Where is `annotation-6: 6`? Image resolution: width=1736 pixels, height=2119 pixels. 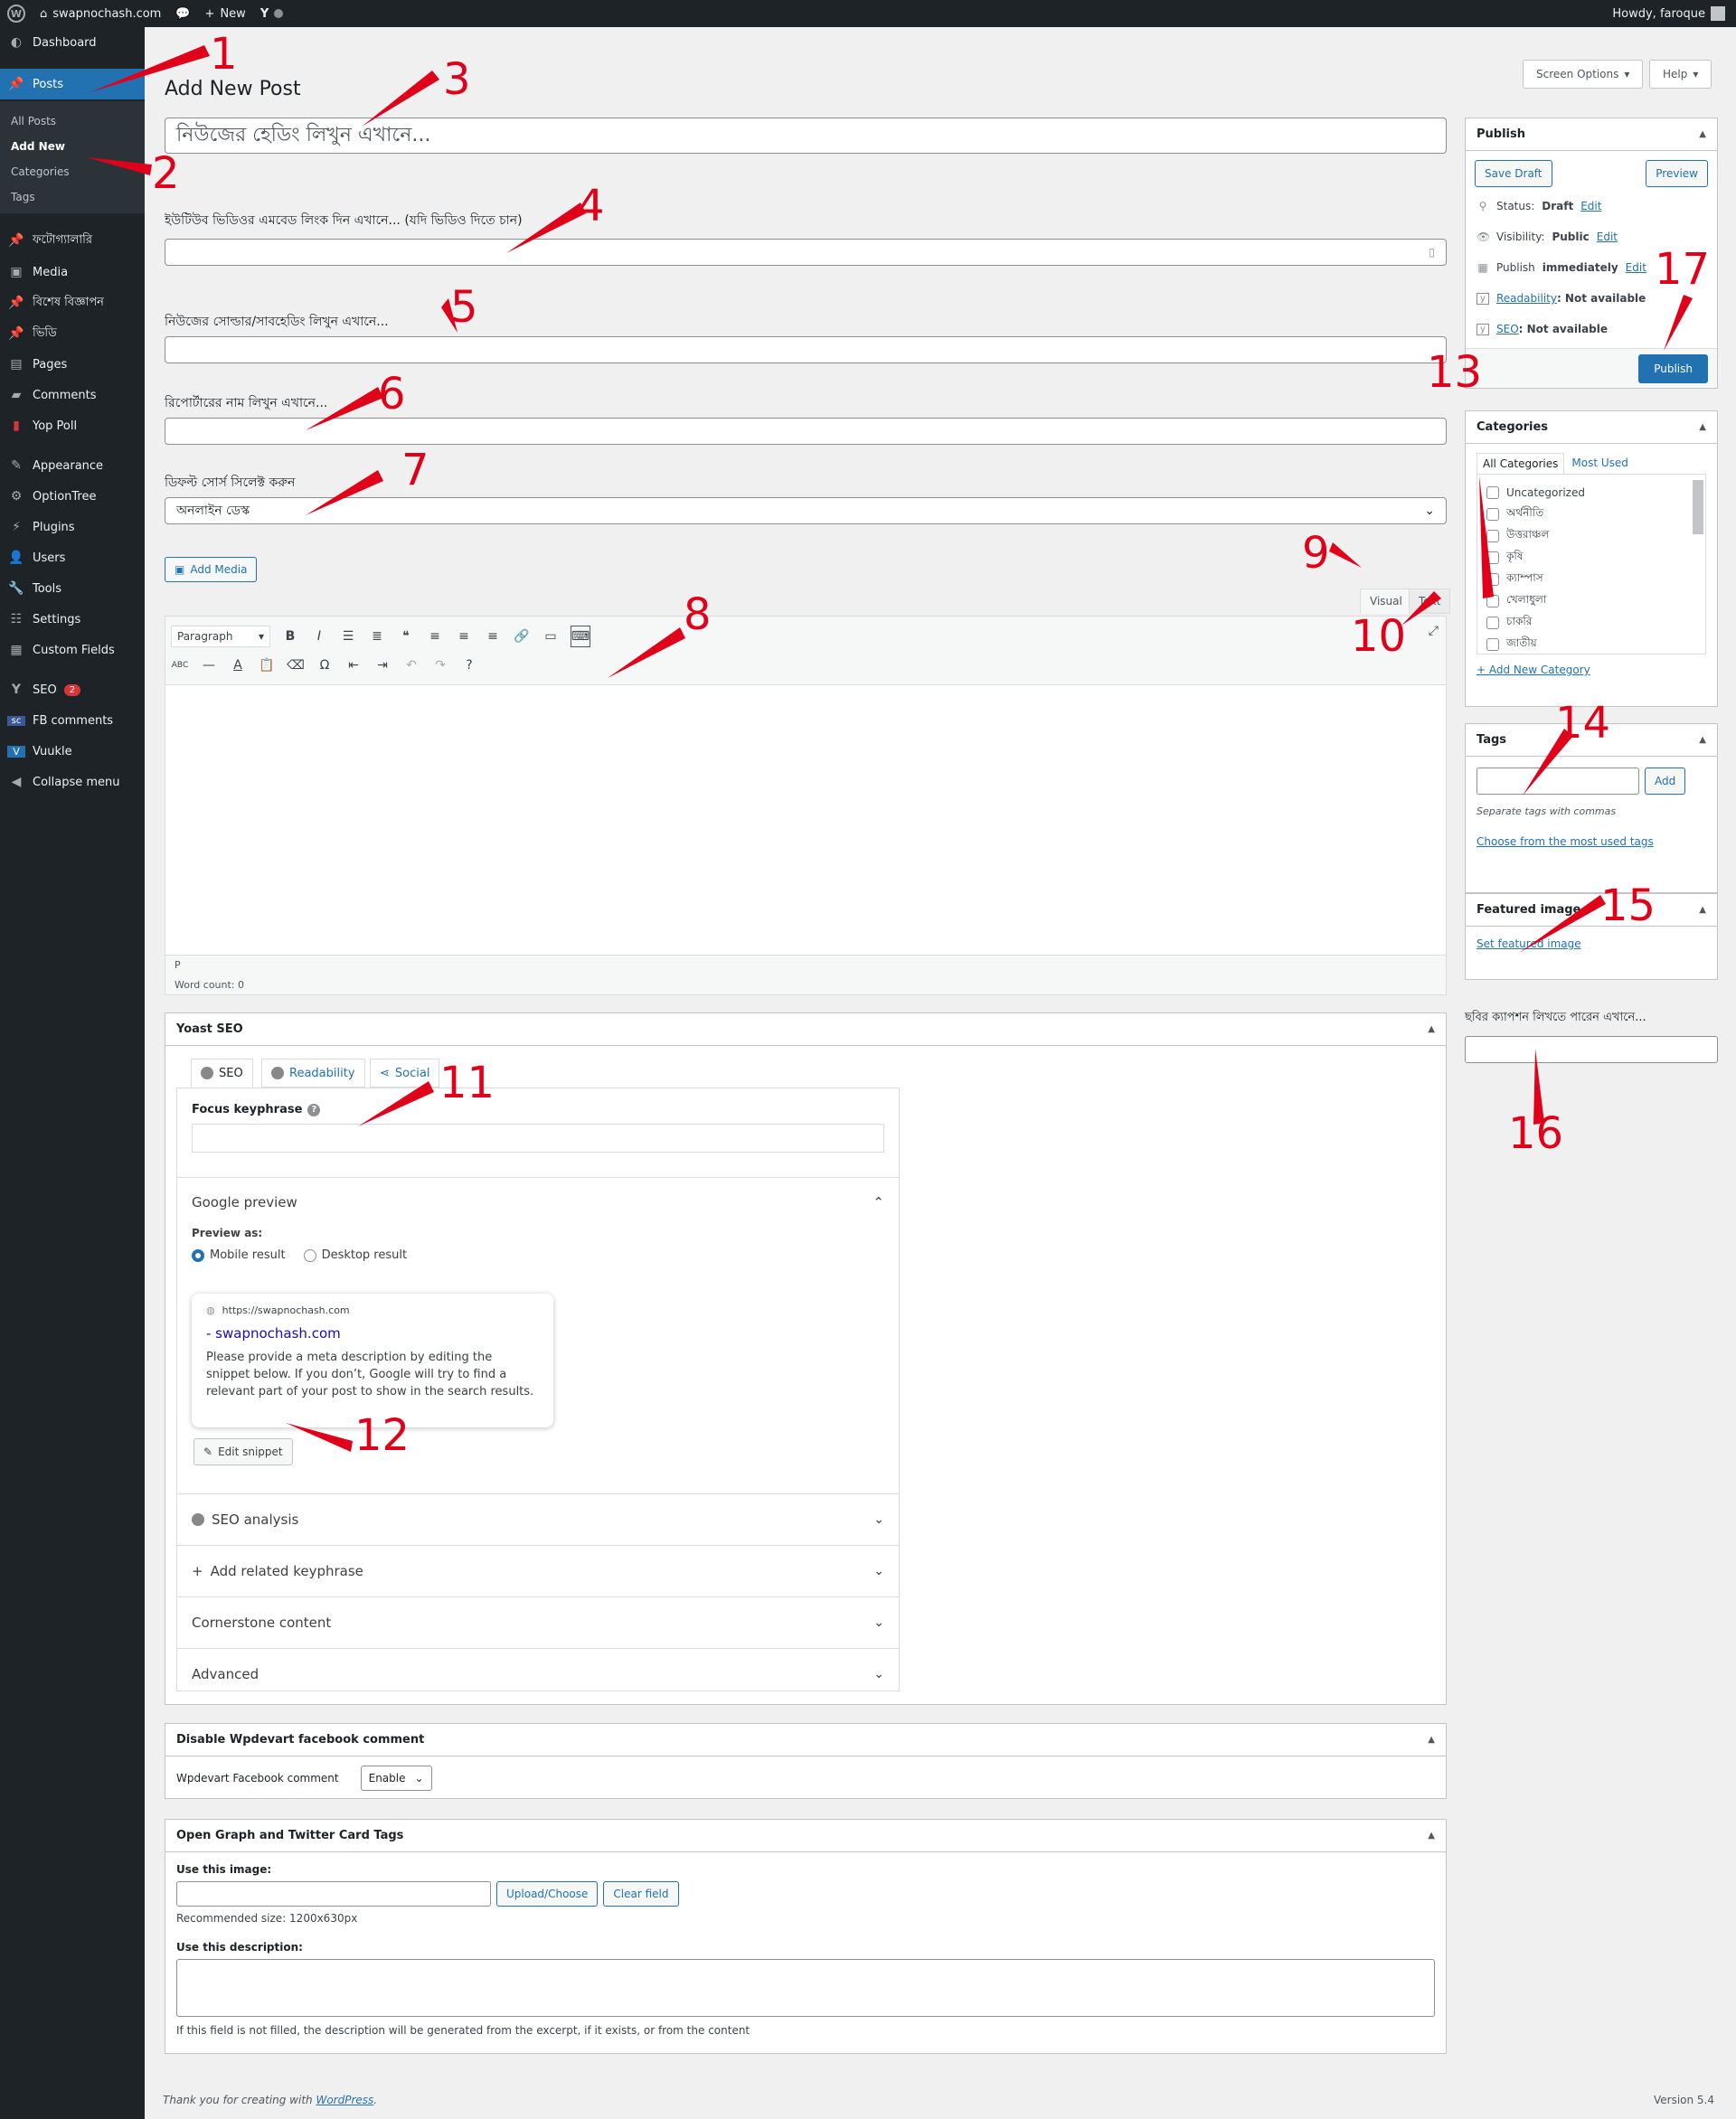
annotation-6: 6 is located at coordinates (392, 394).